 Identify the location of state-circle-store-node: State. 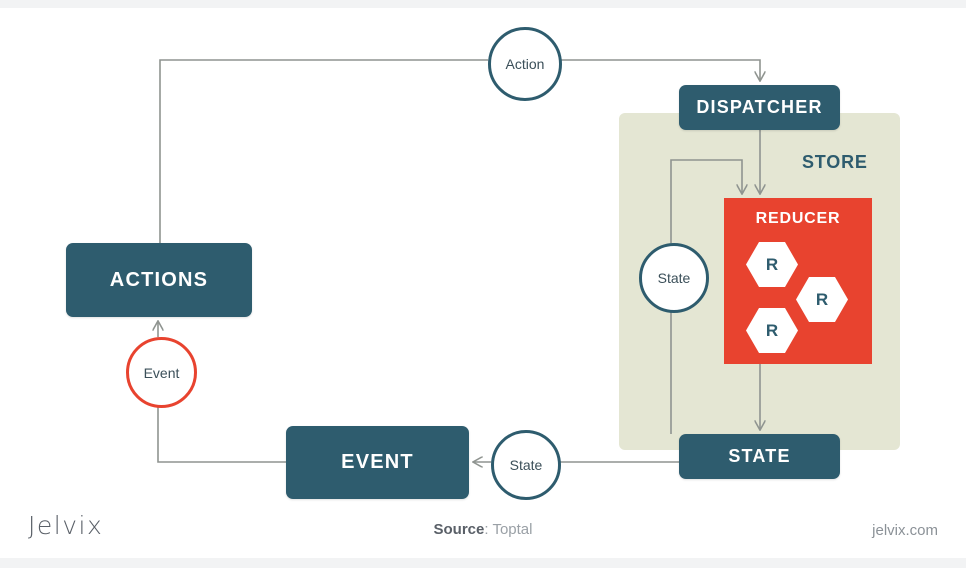
(674, 278).